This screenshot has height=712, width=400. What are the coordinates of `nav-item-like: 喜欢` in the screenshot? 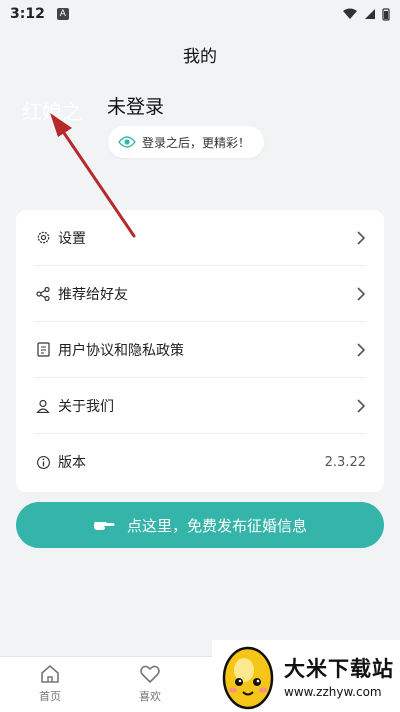 It's located at (150, 683).